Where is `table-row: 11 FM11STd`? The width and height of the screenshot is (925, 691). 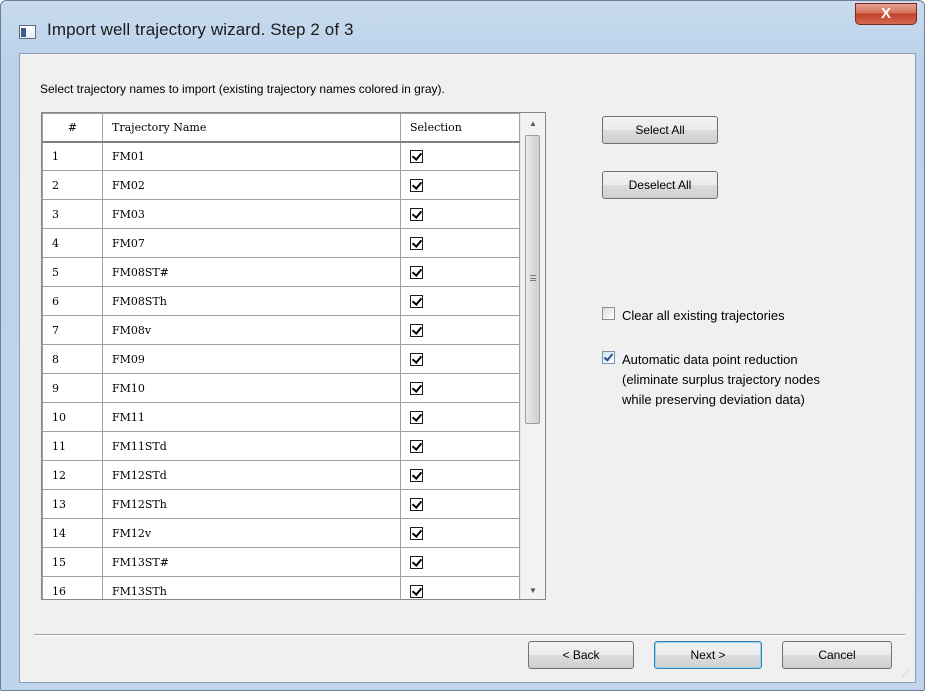
table-row: 11 FM11STd is located at coordinates (281, 446).